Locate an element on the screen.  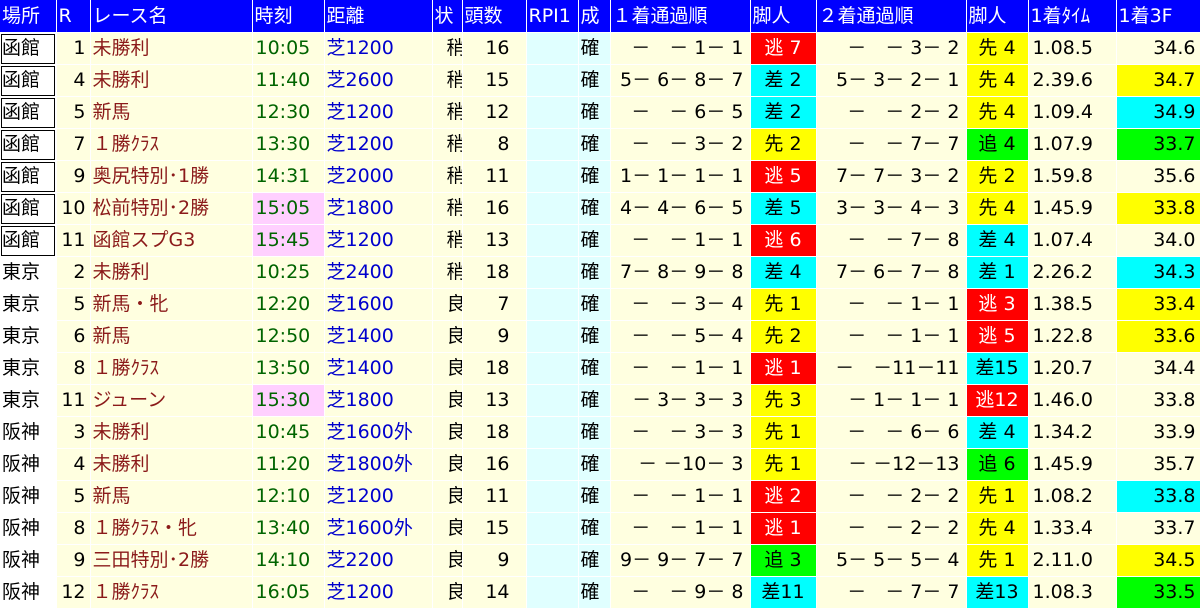
header-pass2: ２着通過順 is located at coordinates (891, 16).